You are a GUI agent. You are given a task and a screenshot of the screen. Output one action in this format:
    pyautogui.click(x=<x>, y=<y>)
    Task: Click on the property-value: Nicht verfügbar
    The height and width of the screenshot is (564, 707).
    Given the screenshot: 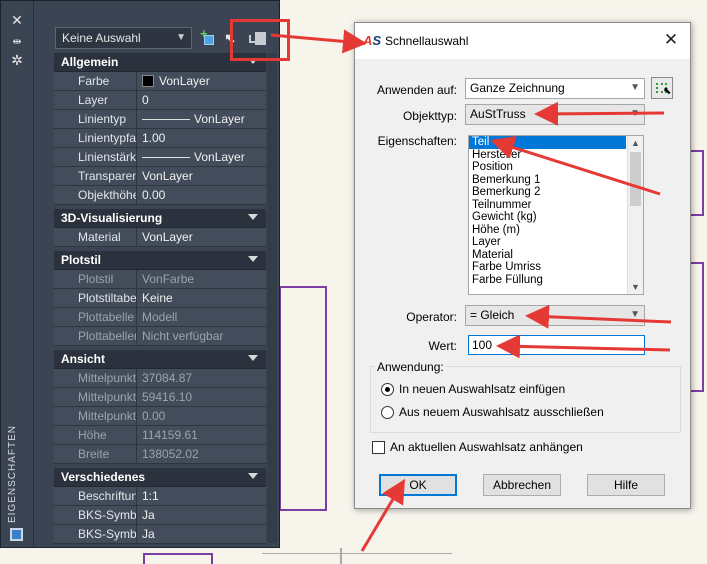 What is the action you would take?
    pyautogui.click(x=201, y=336)
    